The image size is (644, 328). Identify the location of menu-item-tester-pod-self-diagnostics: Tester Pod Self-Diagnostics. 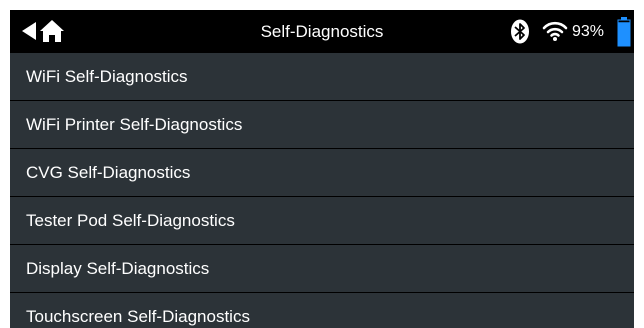
(322, 221).